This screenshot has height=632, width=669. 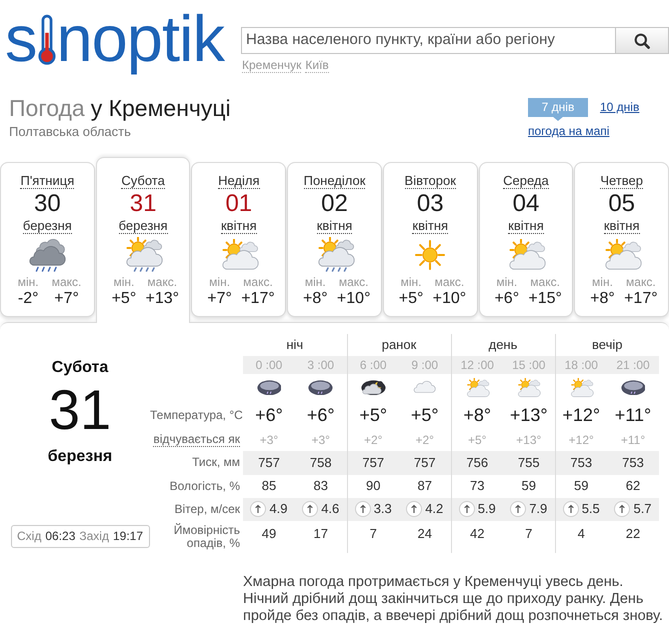 What do you see at coordinates (205, 486) in the screenshot?
I see `row-label: Вологість, %` at bounding box center [205, 486].